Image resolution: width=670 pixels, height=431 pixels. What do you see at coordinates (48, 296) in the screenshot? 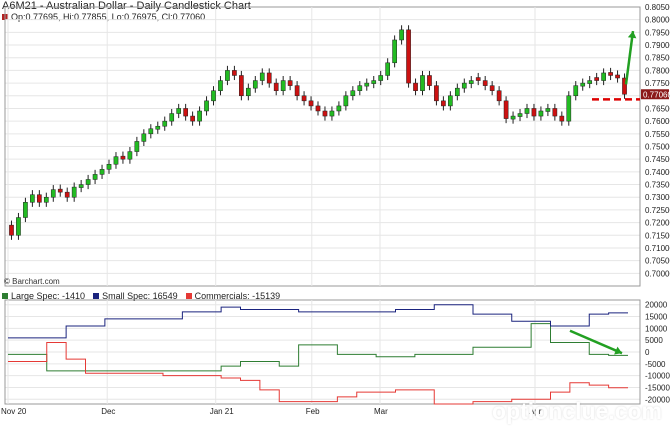
I see `legend-label-large-spec: Large Spec: -1410` at bounding box center [48, 296].